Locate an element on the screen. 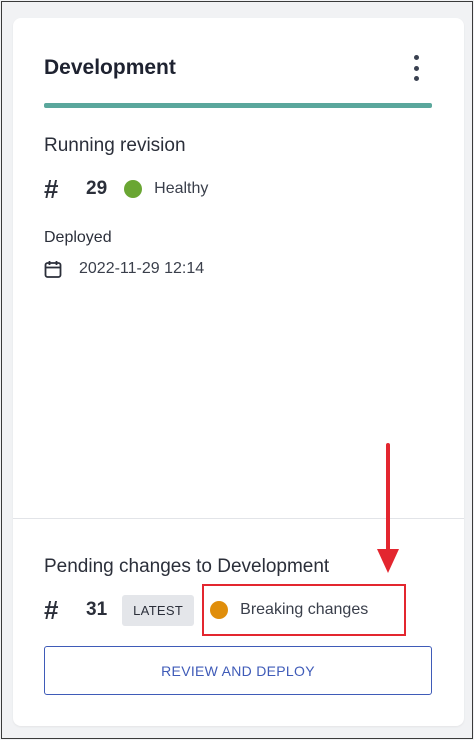 The height and width of the screenshot is (740, 474). deployed-date: 2022-11-29 12:14 is located at coordinates (142, 268).